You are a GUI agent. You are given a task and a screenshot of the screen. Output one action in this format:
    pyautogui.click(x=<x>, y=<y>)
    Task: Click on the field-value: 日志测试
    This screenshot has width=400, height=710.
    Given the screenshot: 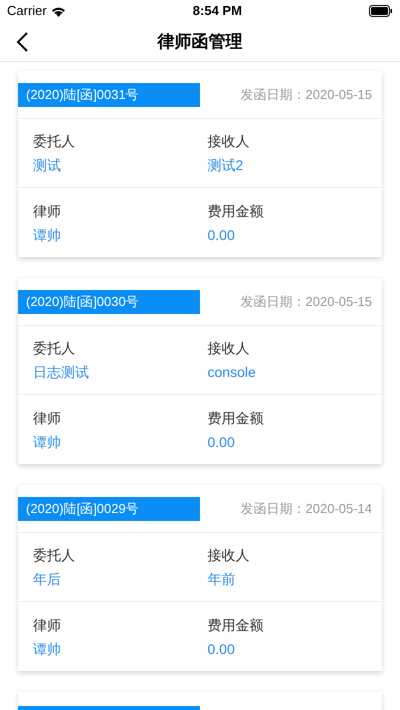 What is the action you would take?
    pyautogui.click(x=61, y=372)
    